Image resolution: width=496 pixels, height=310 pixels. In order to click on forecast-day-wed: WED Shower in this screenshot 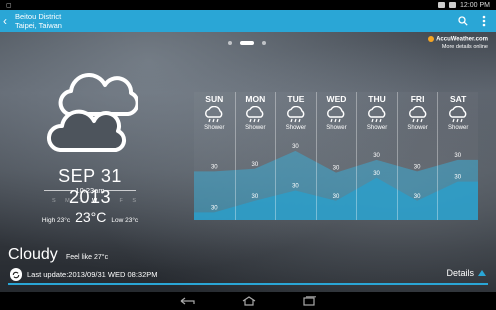, I will do `click(336, 156)`.